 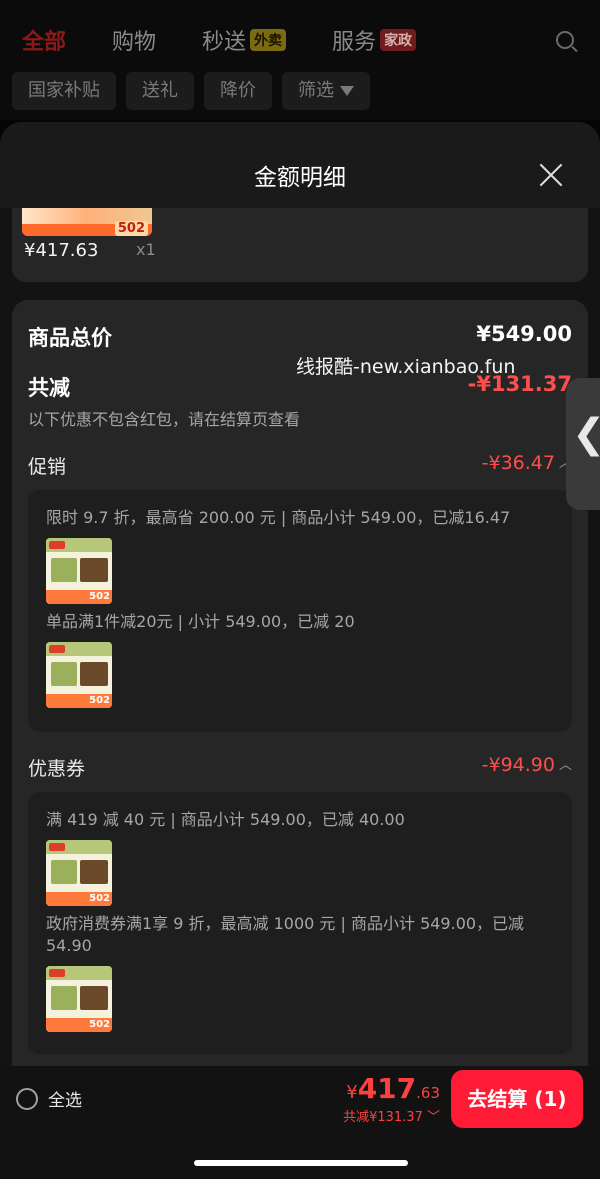 I want to click on chevron-left-icon: ❮, so click(x=586, y=434).